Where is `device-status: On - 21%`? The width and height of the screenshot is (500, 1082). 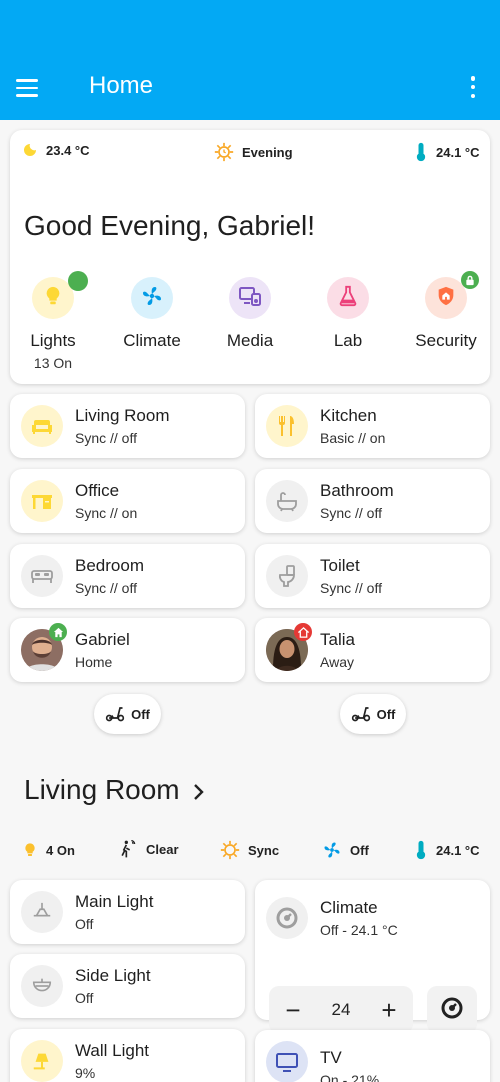
device-status: On - 21% is located at coordinates (350, 1077).